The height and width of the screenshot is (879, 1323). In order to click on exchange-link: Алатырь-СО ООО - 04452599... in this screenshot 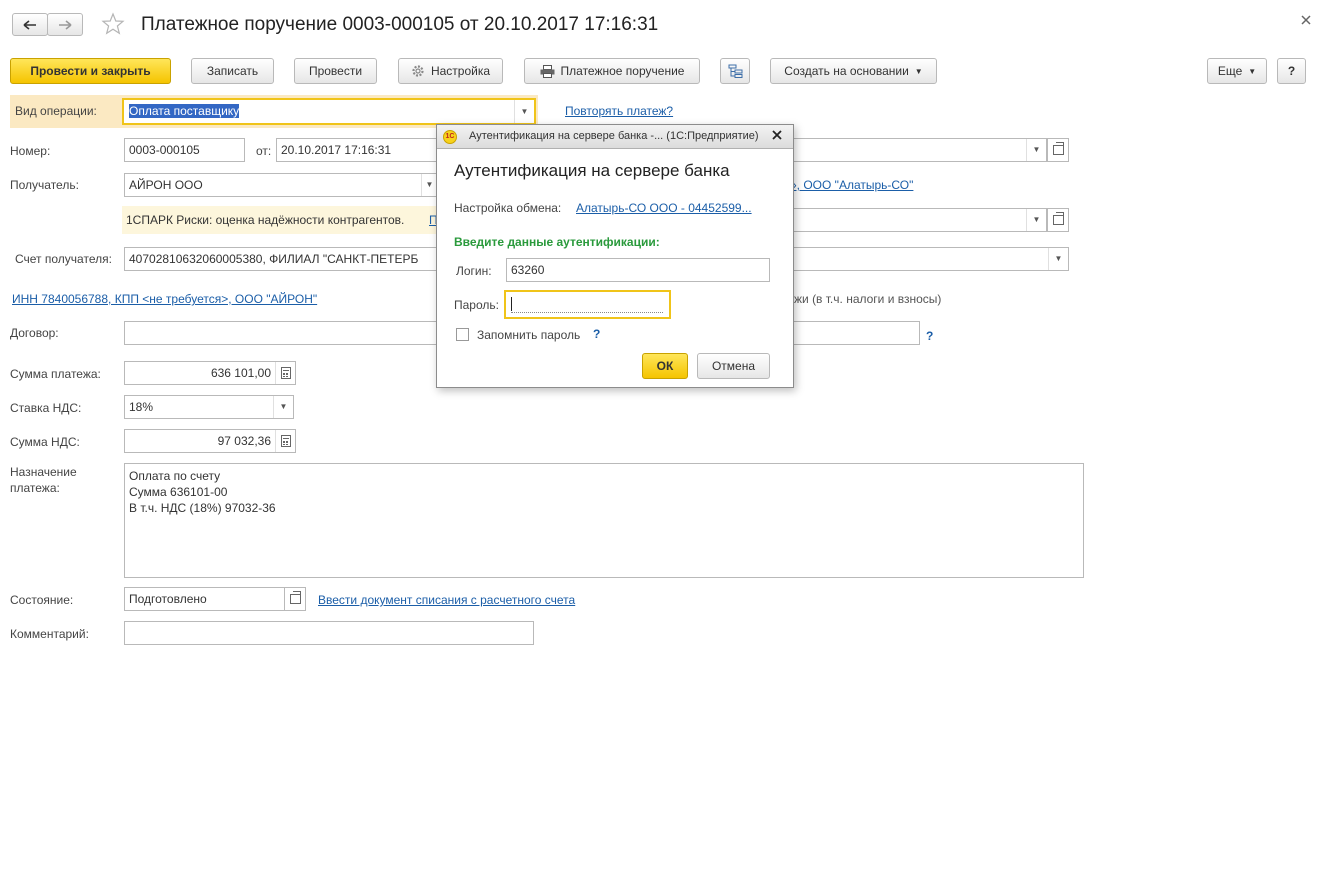, I will do `click(664, 208)`.